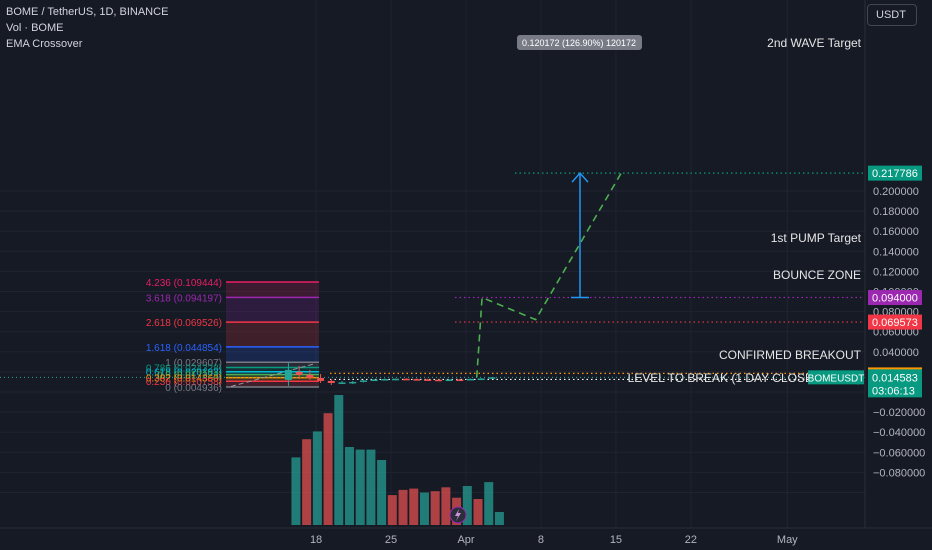 The height and width of the screenshot is (550, 932). Describe the element at coordinates (896, 232) in the screenshot. I see `price-tick-label: 0.160000` at that location.